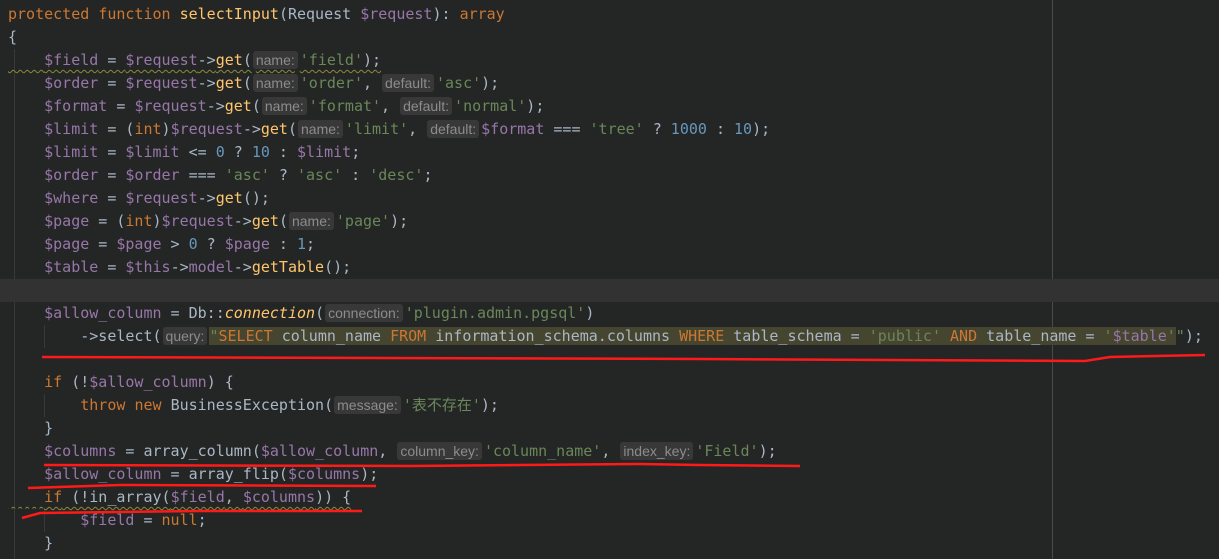 This screenshot has height=559, width=1219. Describe the element at coordinates (557, 336) in the screenshot. I see `code-token: information_schema.columns` at that location.